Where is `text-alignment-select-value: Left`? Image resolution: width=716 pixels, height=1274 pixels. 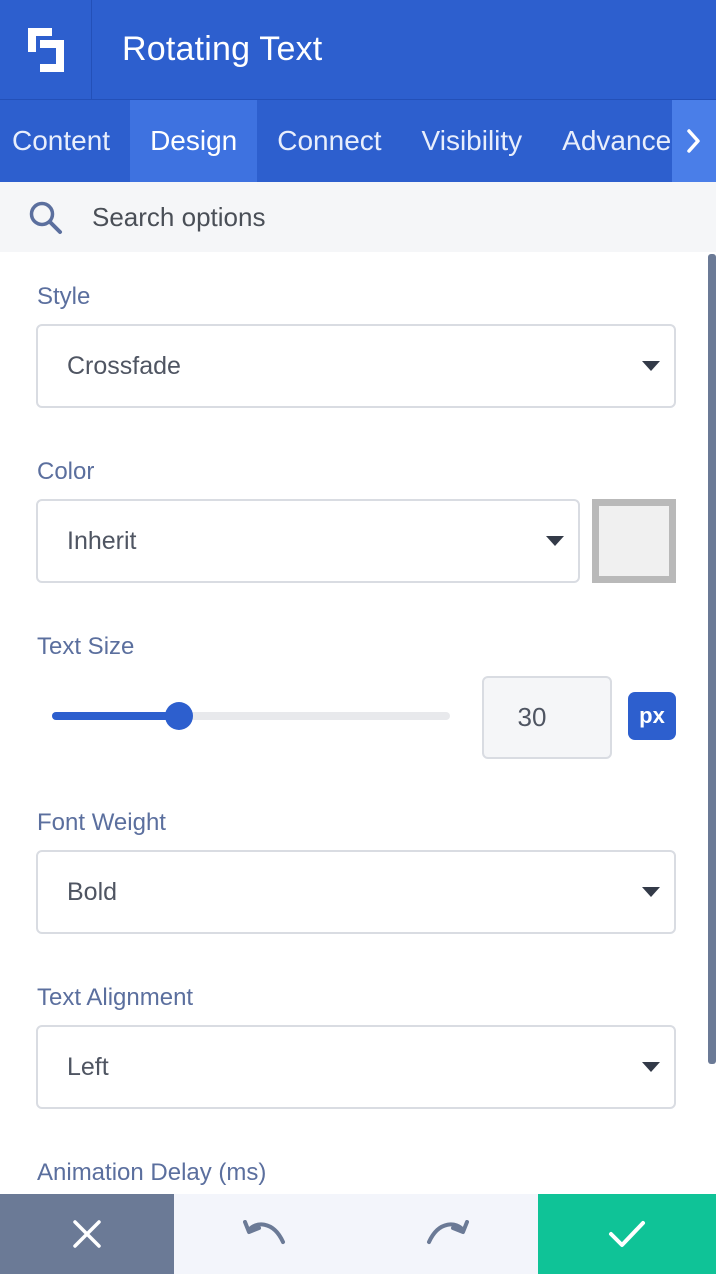 text-alignment-select-value: Left is located at coordinates (88, 1066).